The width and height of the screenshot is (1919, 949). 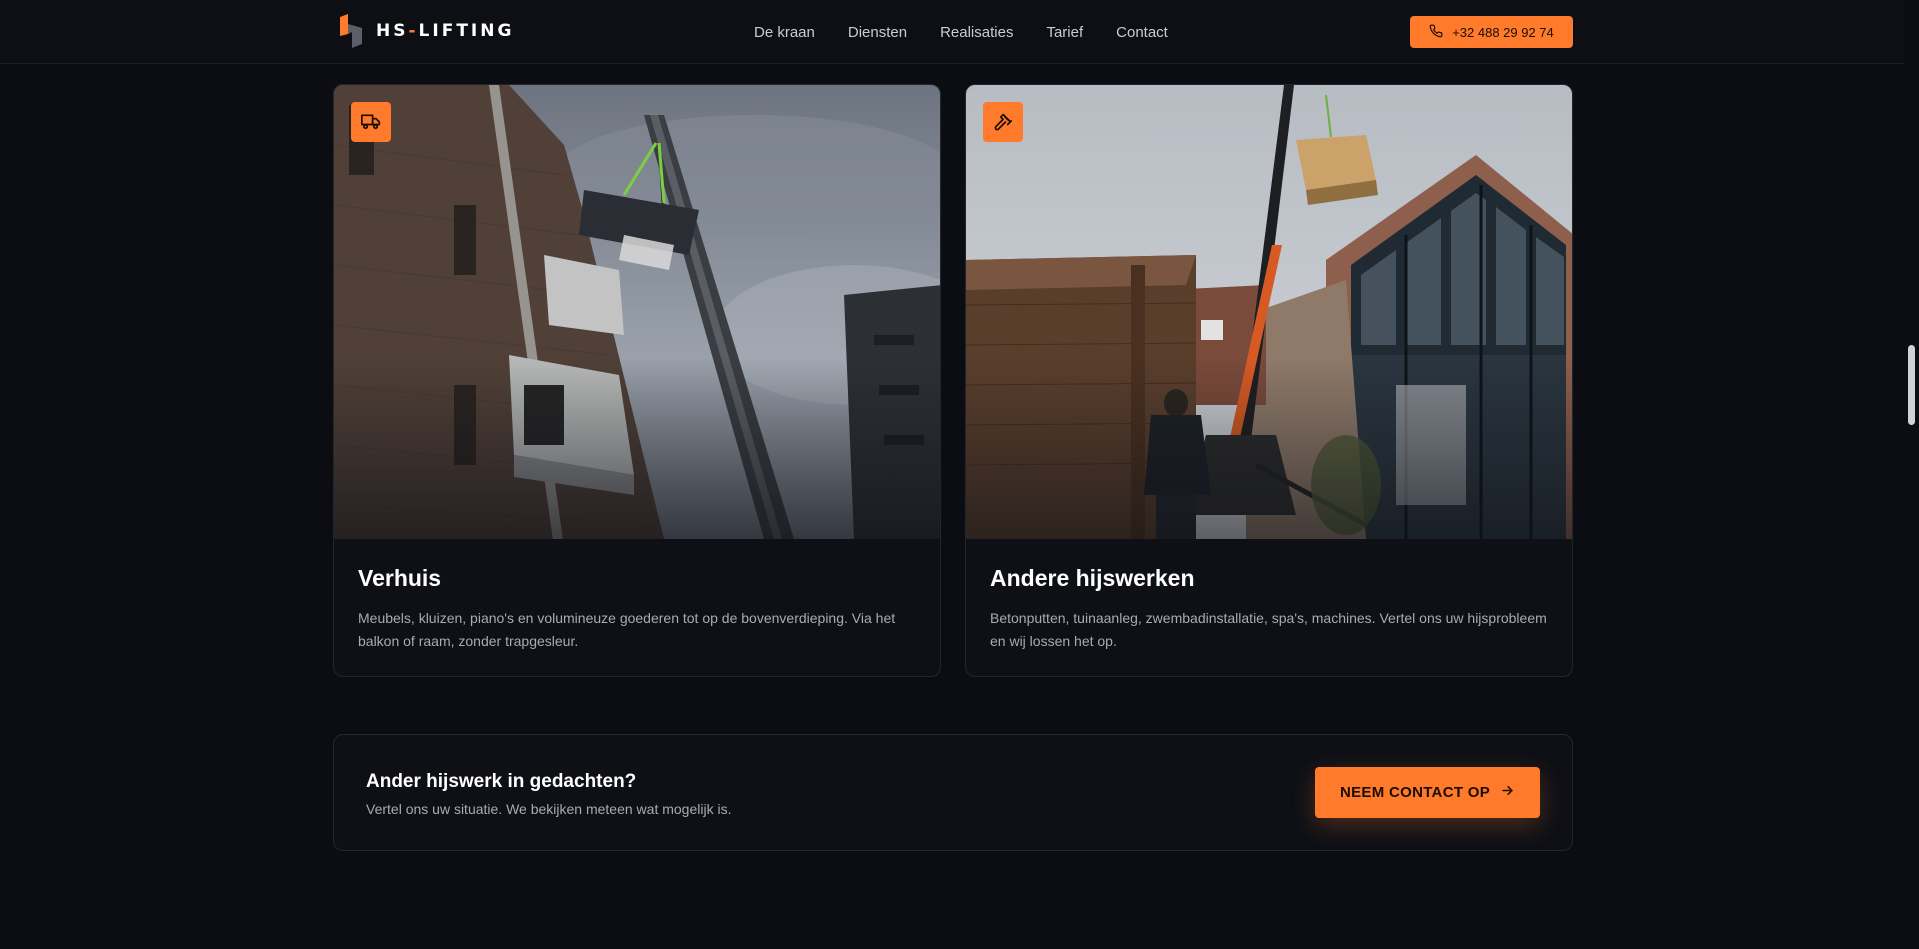 What do you see at coordinates (1003, 122) in the screenshot?
I see `hammer-icon` at bounding box center [1003, 122].